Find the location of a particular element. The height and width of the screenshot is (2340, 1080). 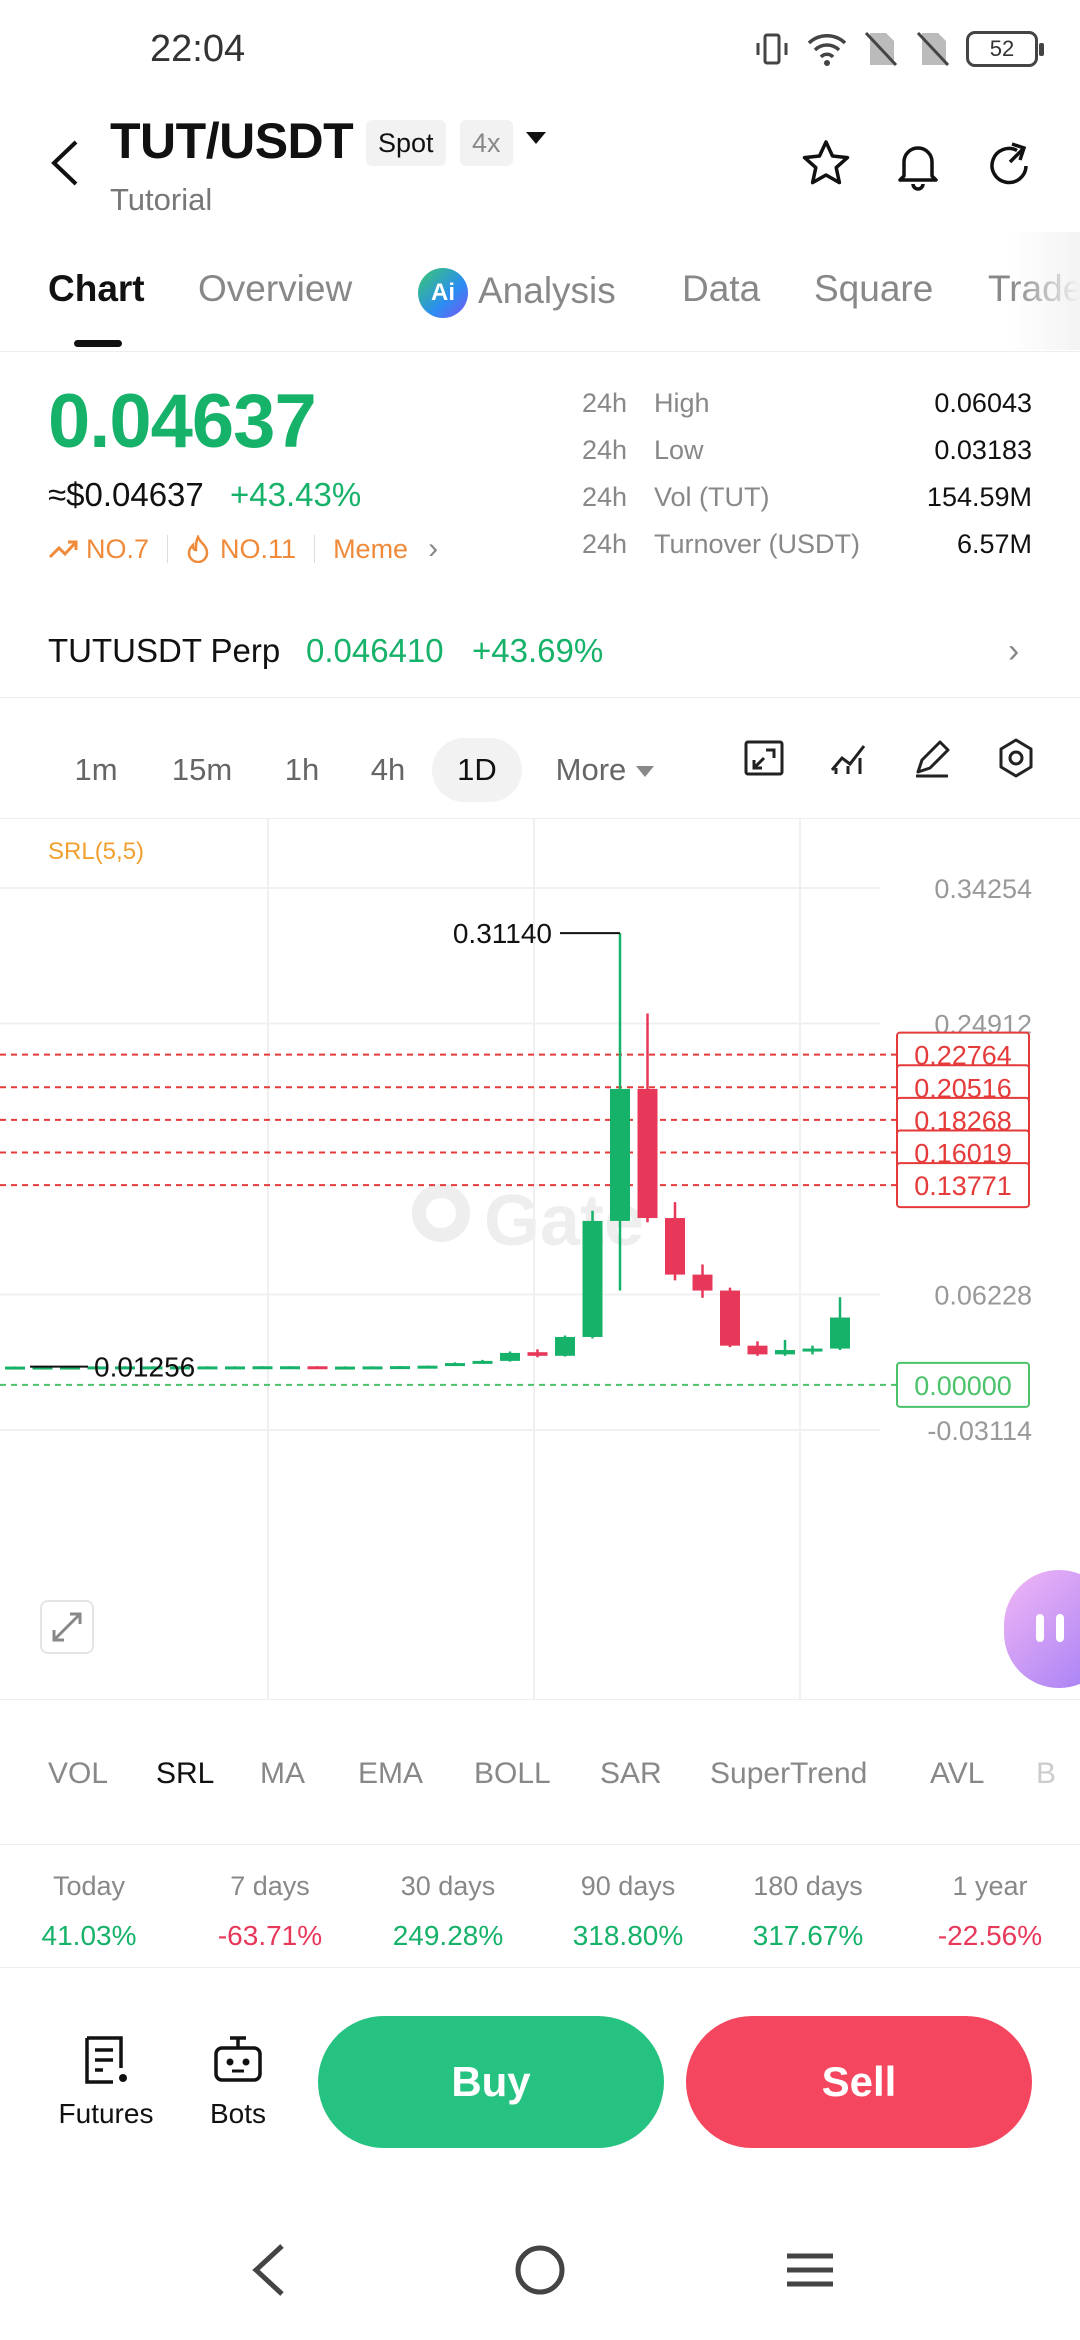

timeframe-more-label: More is located at coordinates (591, 769).